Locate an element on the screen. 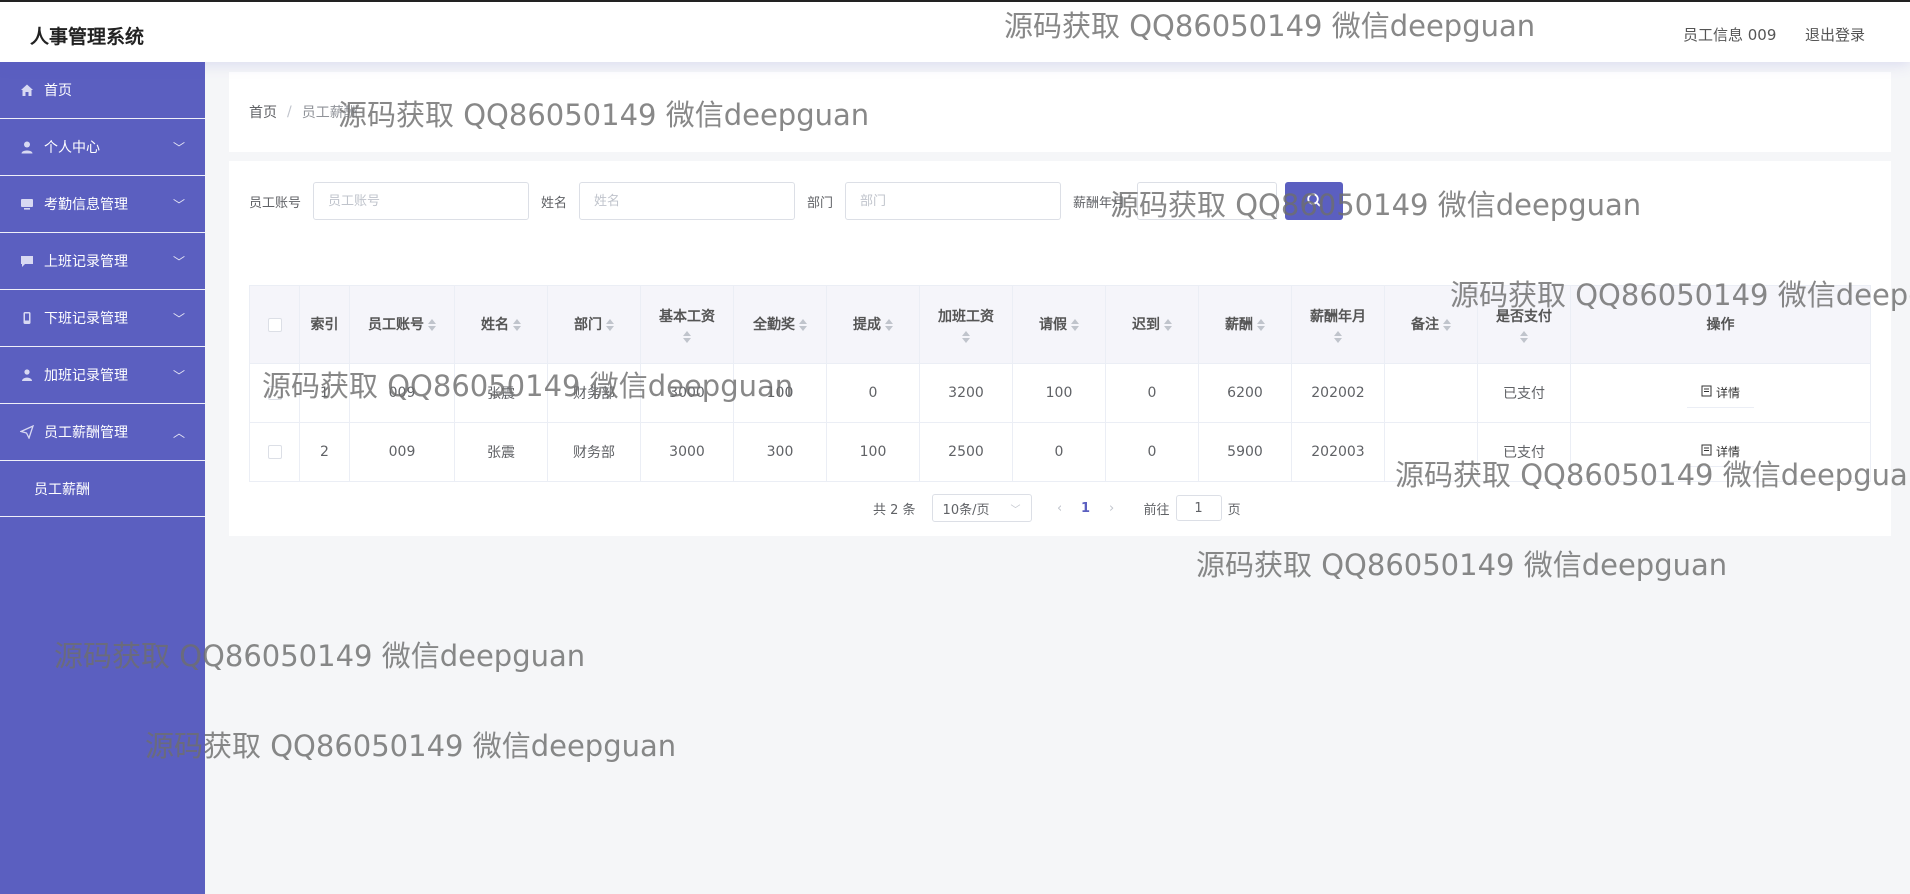  search-form: 员工账号 姓名 部门 薪酬年月 is located at coordinates (796, 201).